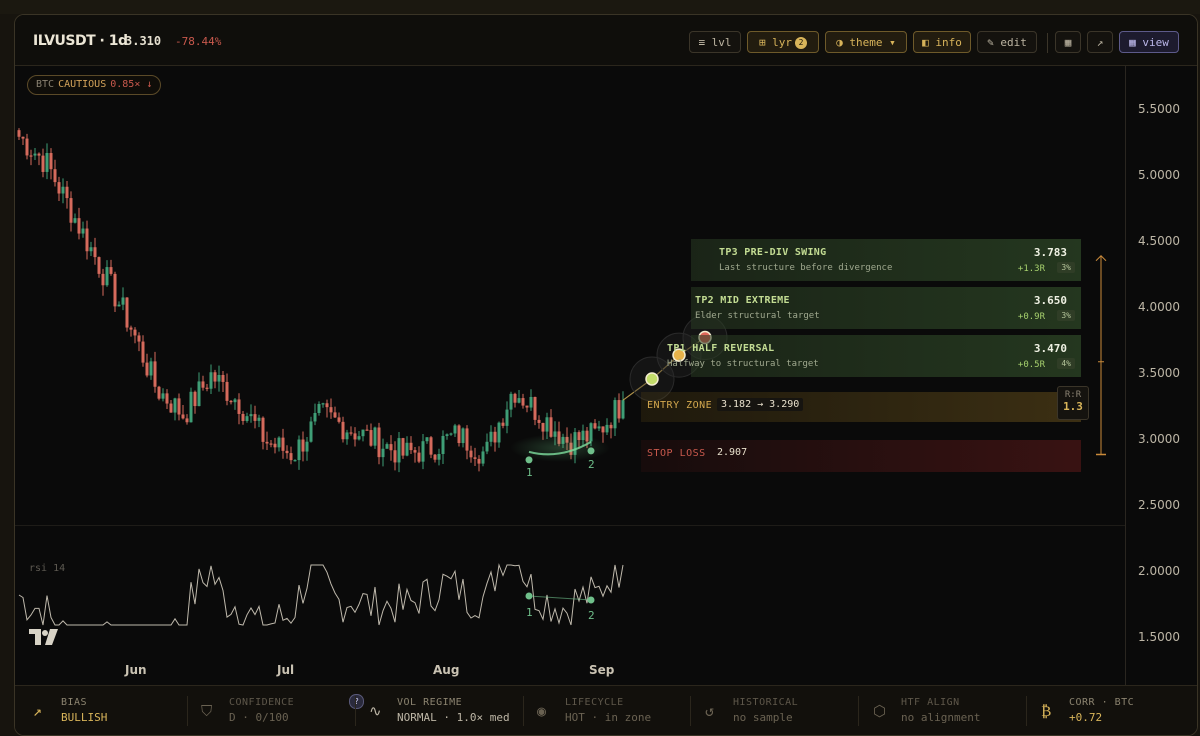  Describe the element at coordinates (355, 711) in the screenshot. I see `footer-divider` at that location.